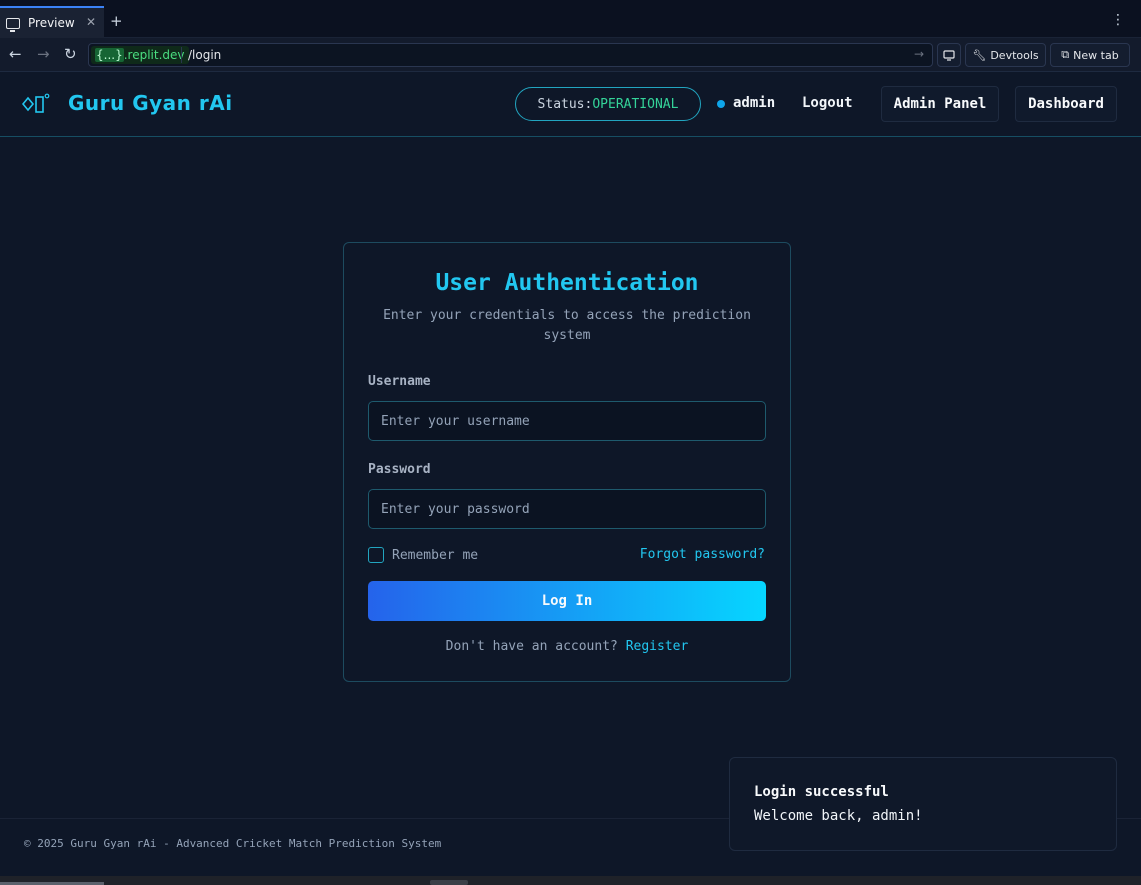 The height and width of the screenshot is (885, 1141). What do you see at coordinates (821, 792) in the screenshot?
I see `toast-title: Login successful` at bounding box center [821, 792].